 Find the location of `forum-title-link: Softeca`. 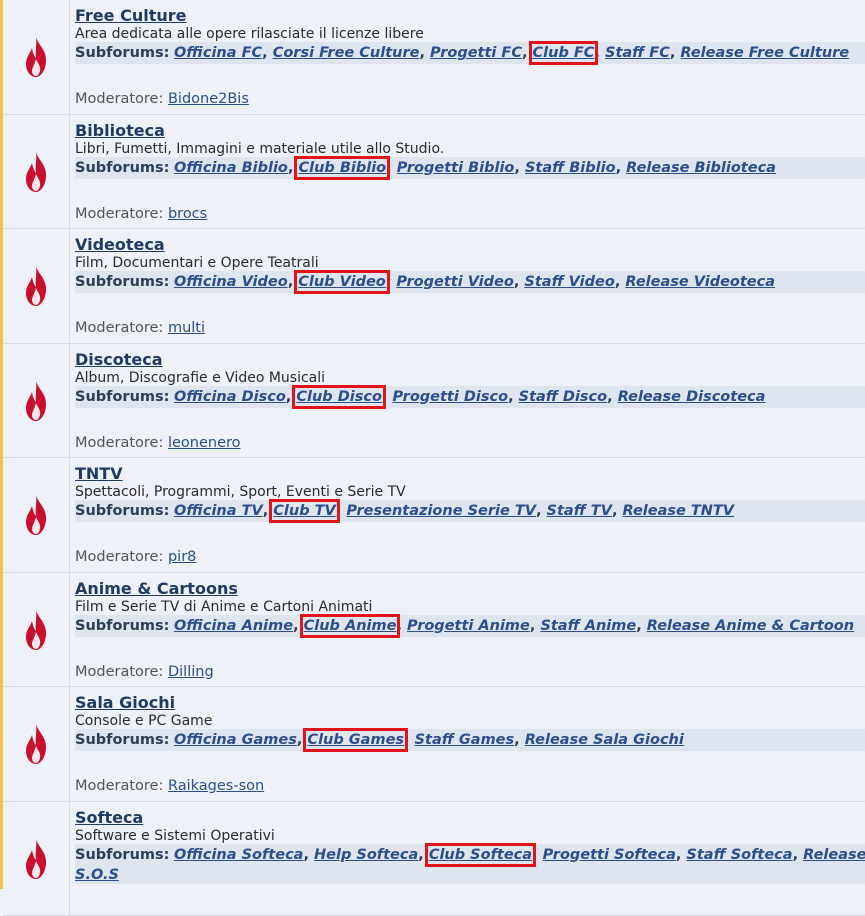

forum-title-link: Softeca is located at coordinates (109, 818).